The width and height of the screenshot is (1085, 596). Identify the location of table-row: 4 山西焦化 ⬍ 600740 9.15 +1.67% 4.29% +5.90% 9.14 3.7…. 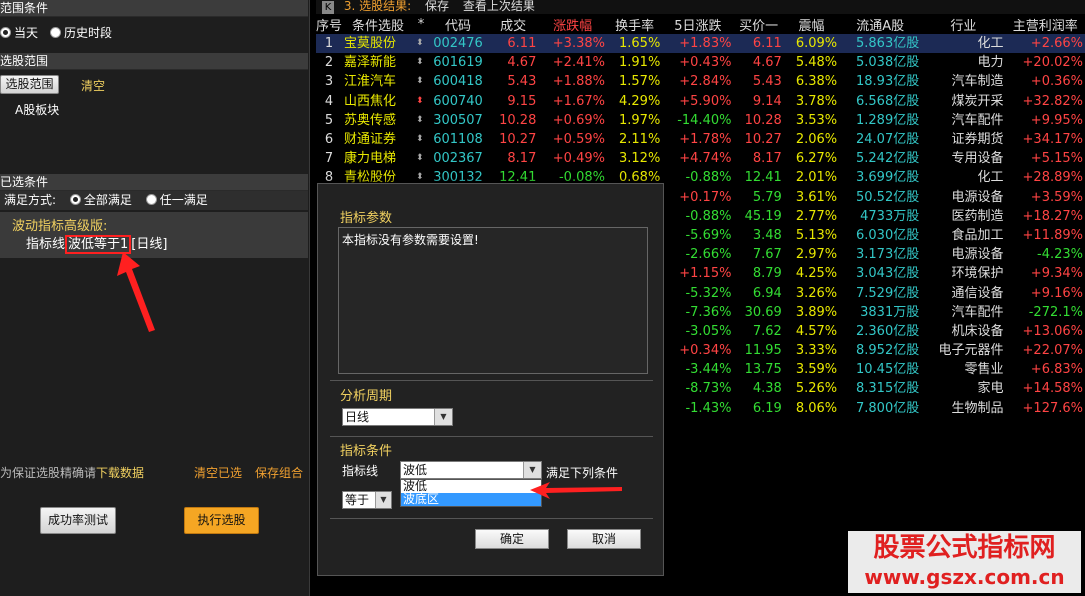
(700, 101).